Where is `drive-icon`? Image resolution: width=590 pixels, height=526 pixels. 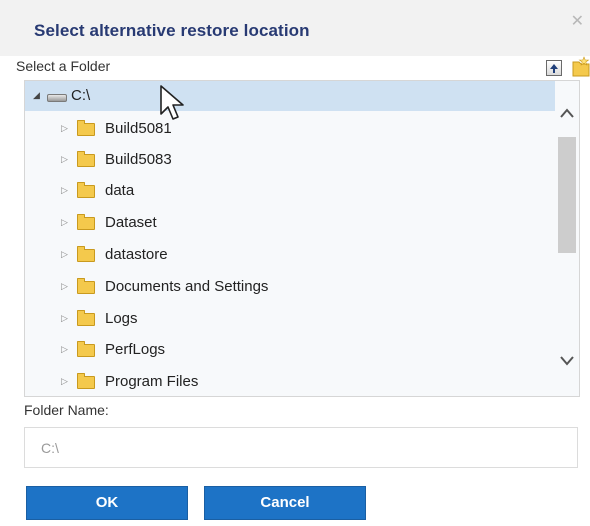 drive-icon is located at coordinates (57, 98).